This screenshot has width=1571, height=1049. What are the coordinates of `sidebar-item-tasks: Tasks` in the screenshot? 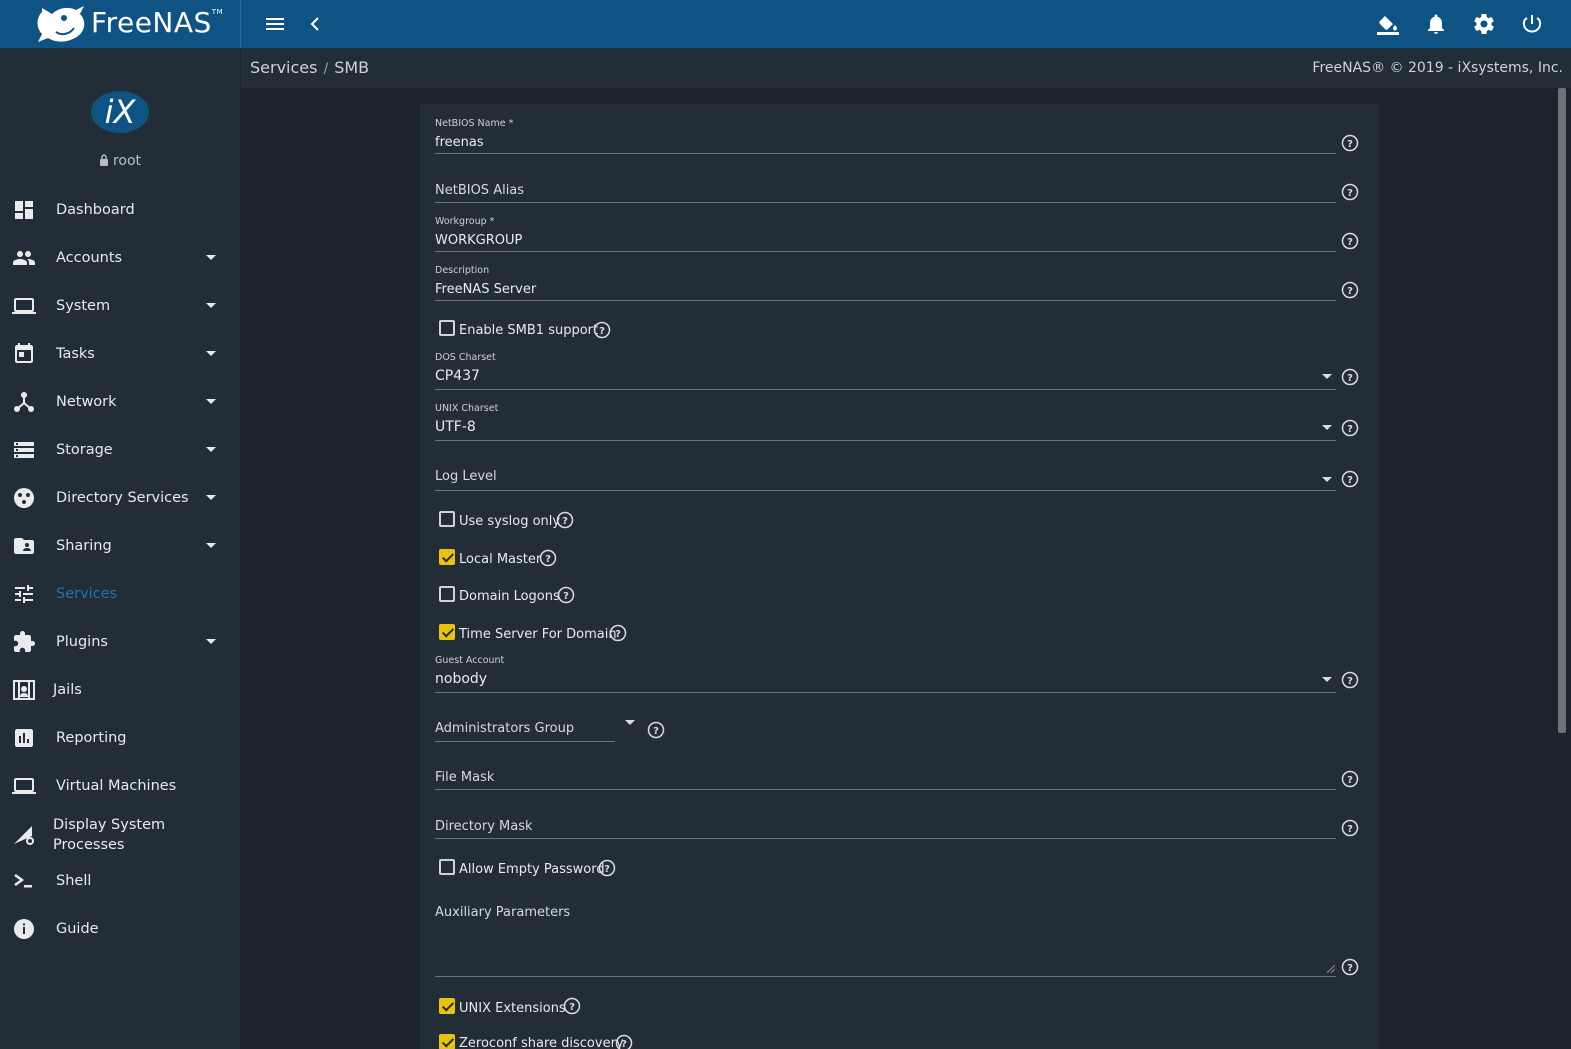 It's located at (120, 354).